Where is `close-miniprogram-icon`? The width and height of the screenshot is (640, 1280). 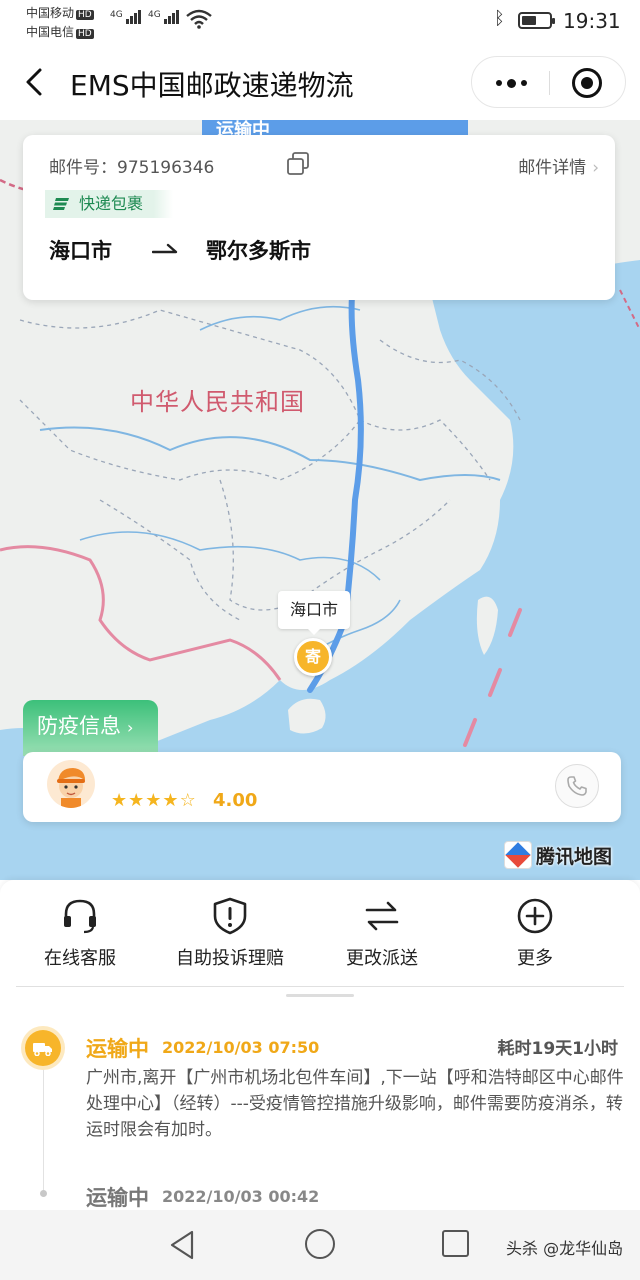
close-miniprogram-icon is located at coordinates (587, 83).